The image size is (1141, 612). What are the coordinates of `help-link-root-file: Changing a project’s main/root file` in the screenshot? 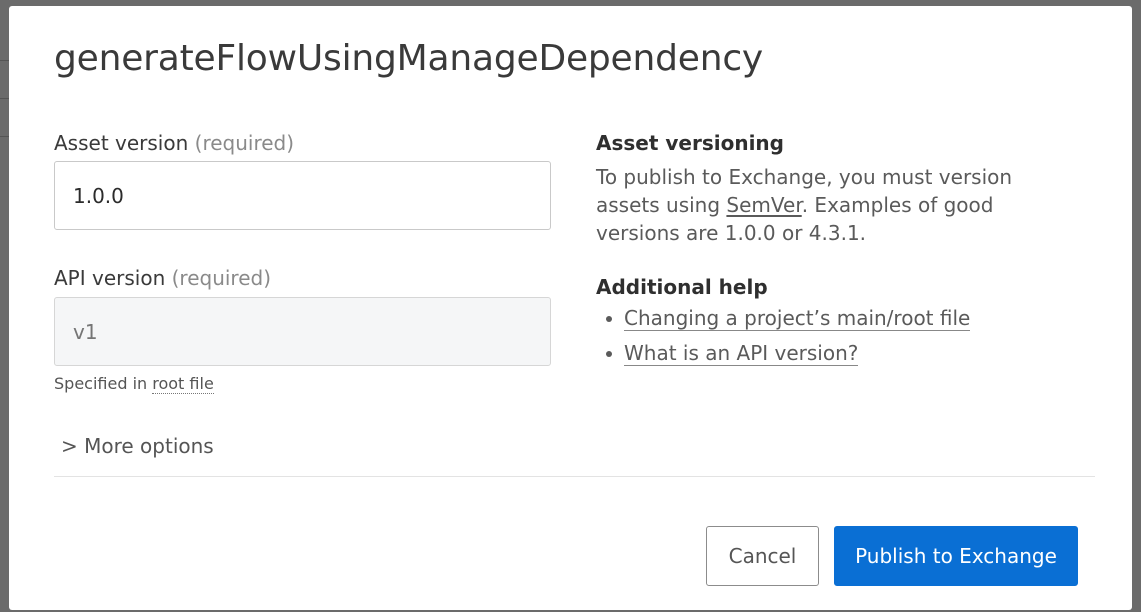 It's located at (797, 318).